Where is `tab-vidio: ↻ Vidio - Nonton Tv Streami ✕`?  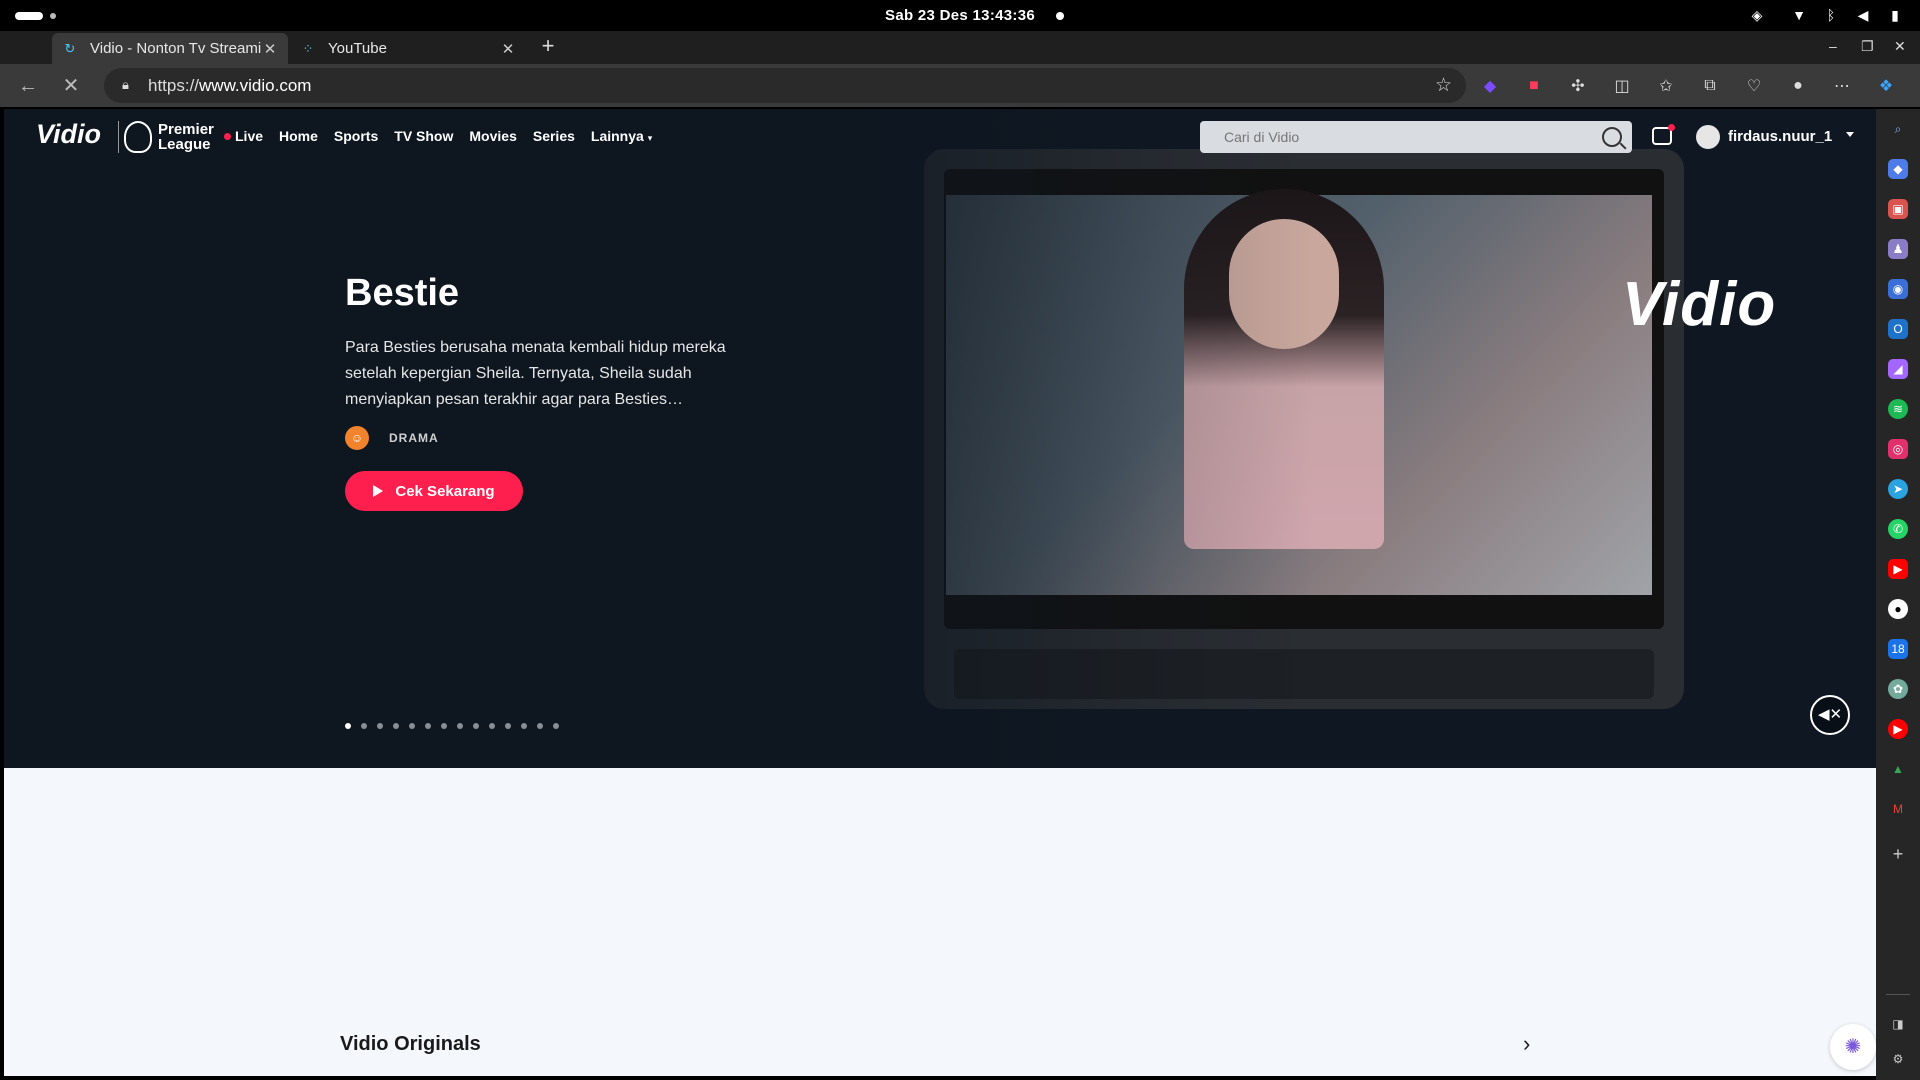
tab-vidio: ↻ Vidio - Nonton Tv Streami ✕ is located at coordinates (170, 48).